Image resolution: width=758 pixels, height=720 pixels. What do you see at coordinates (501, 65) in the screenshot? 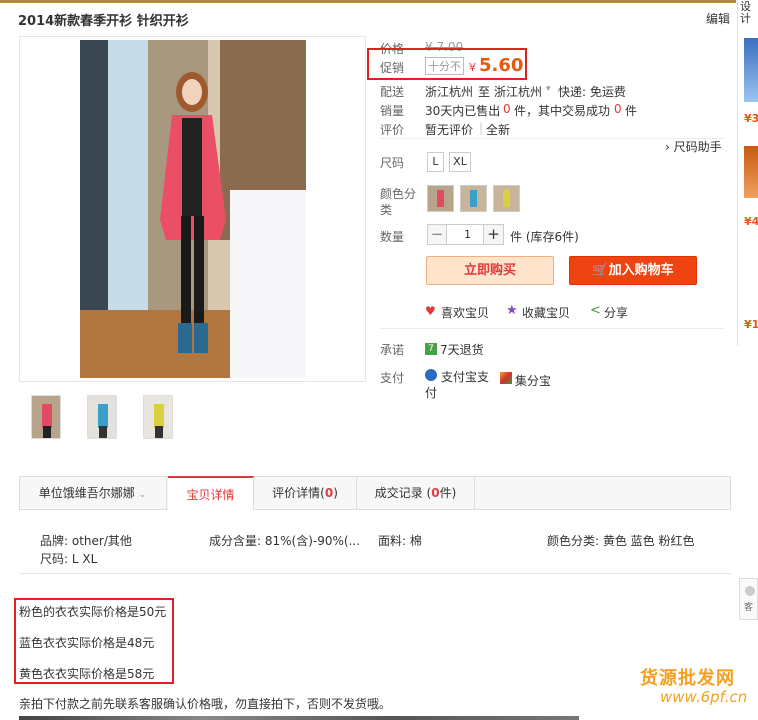
I see `promo-price: 5.60` at bounding box center [501, 65].